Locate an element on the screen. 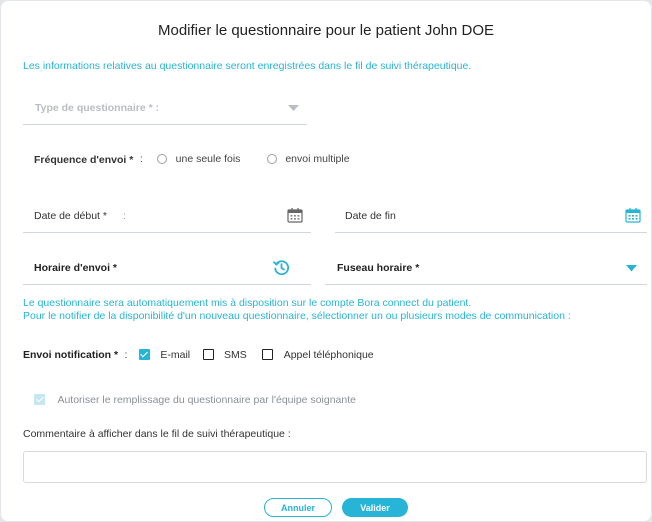 The width and height of the screenshot is (652, 522). notification-colon: : is located at coordinates (126, 354).